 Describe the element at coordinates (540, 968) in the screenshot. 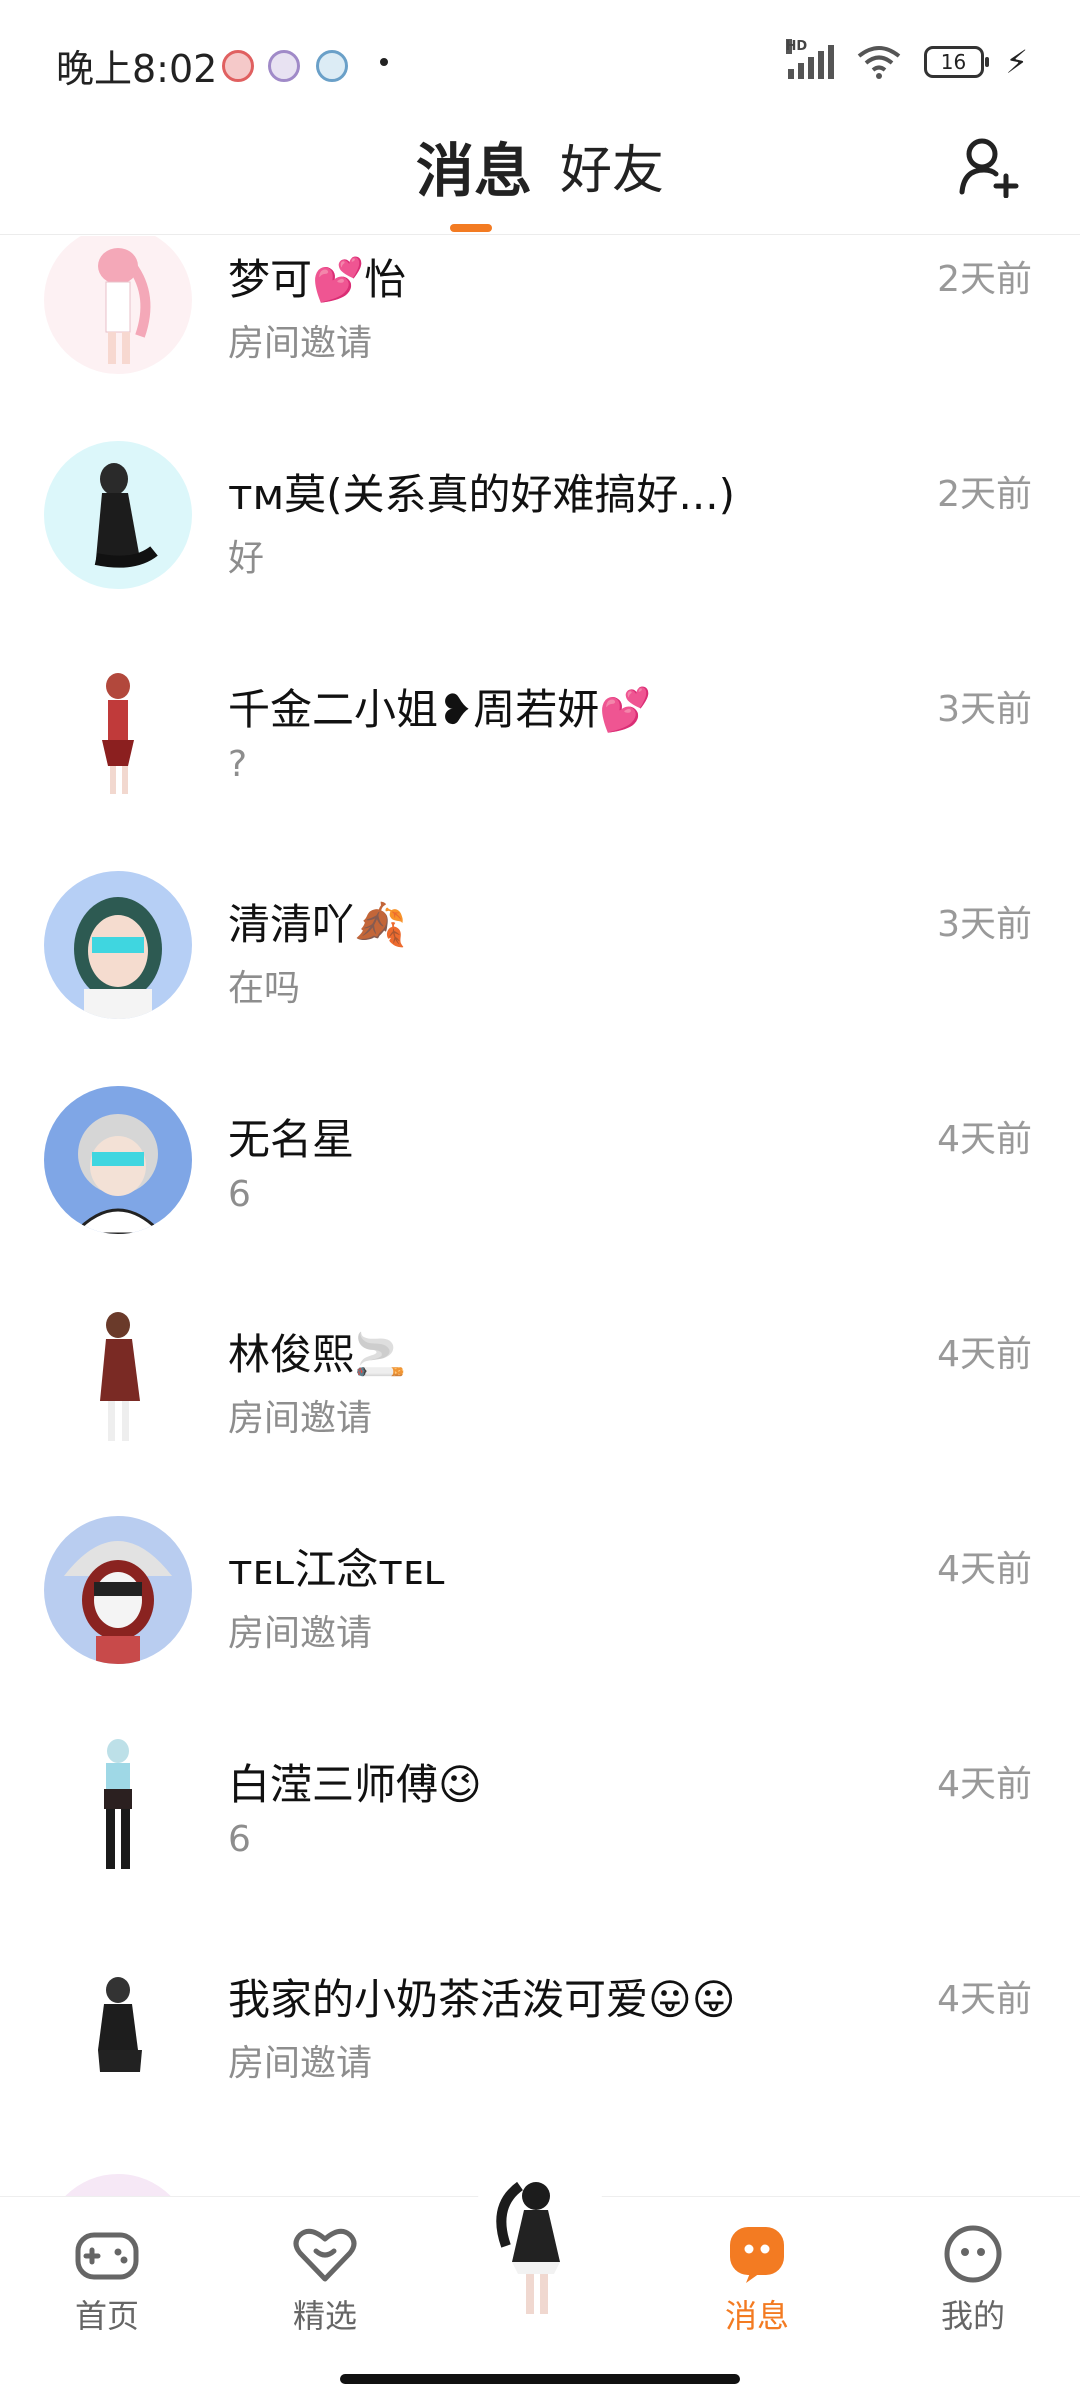

I see `conversation-item: 清清吖🍂 在吗 3天前` at that location.